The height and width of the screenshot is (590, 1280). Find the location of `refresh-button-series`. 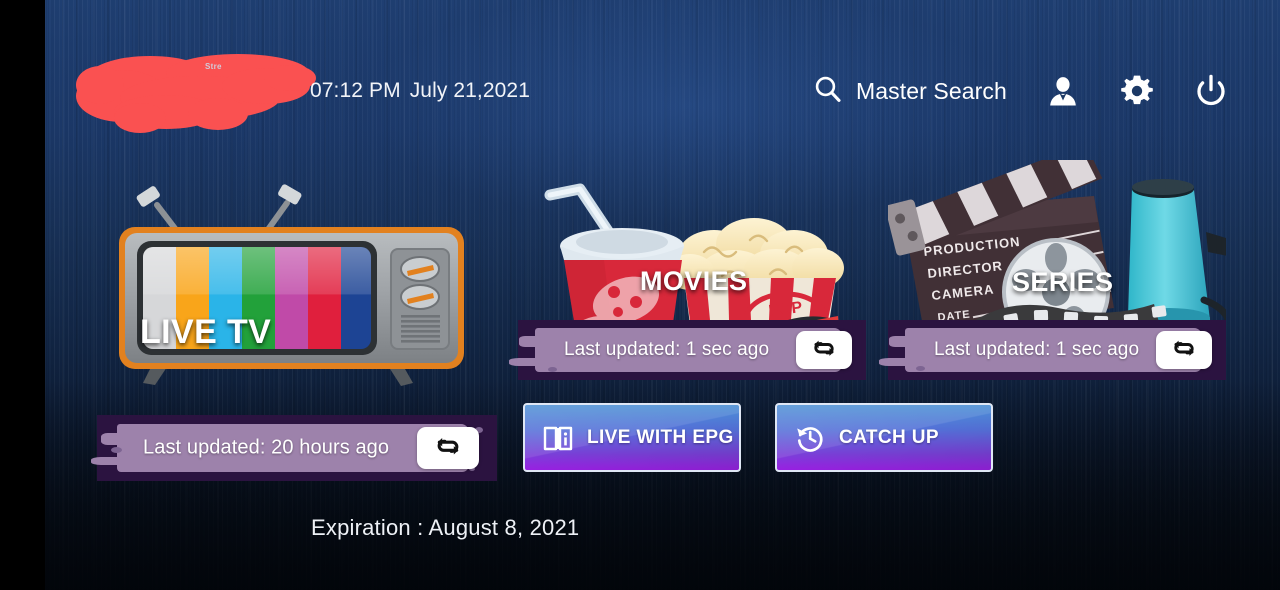

refresh-button-series is located at coordinates (1184, 350).